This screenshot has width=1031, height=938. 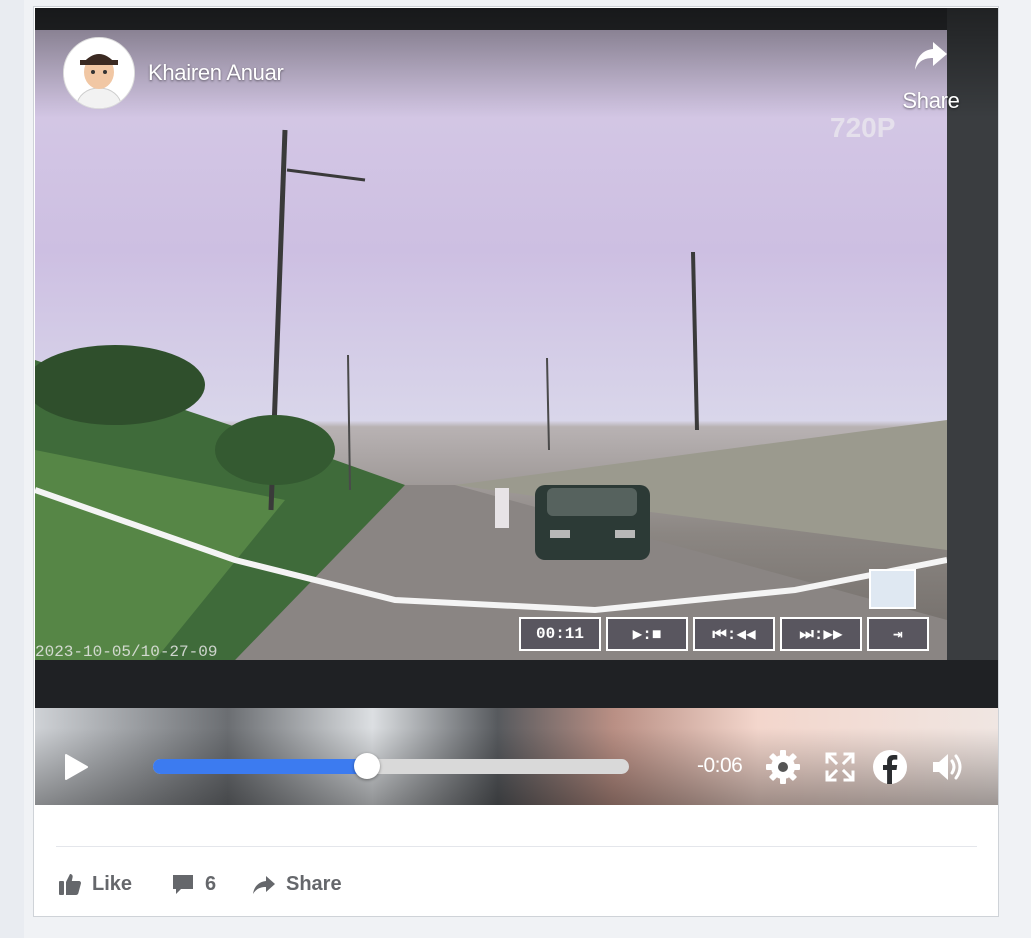 What do you see at coordinates (367, 766) in the screenshot?
I see `video-progress-thumb` at bounding box center [367, 766].